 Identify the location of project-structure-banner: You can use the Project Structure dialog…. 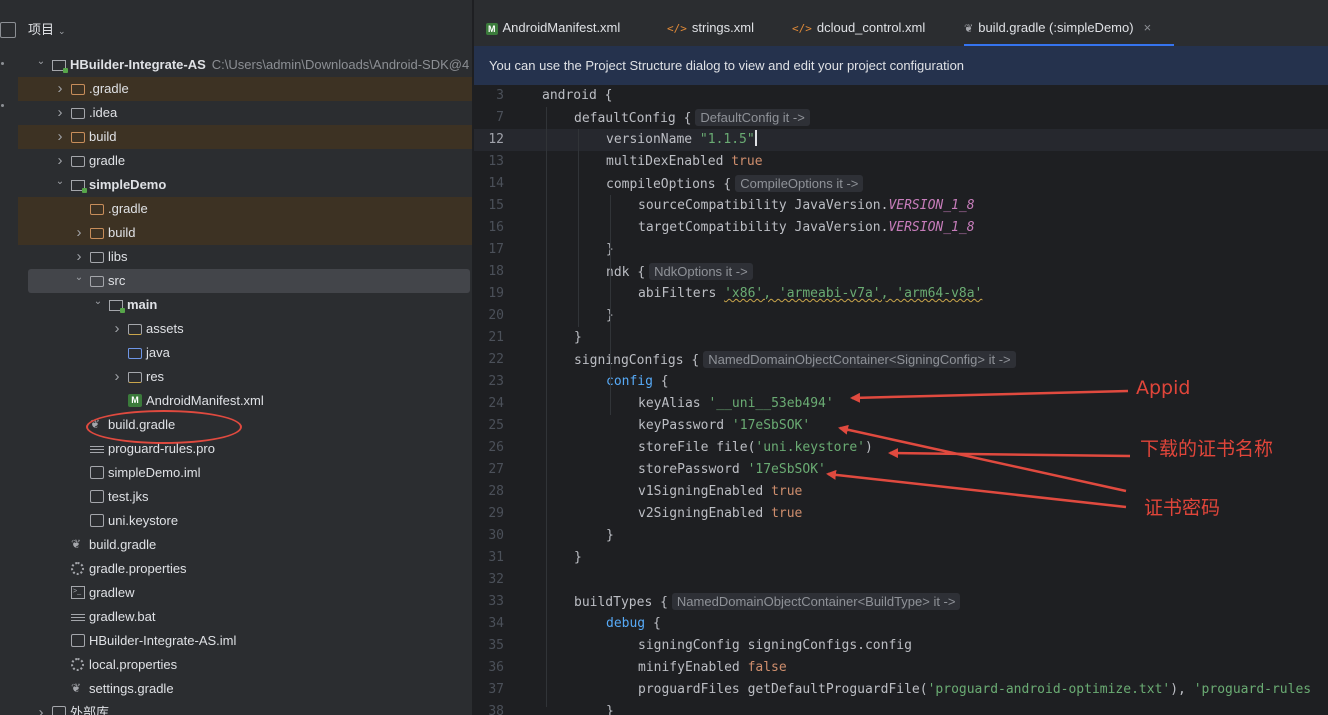
(901, 65).